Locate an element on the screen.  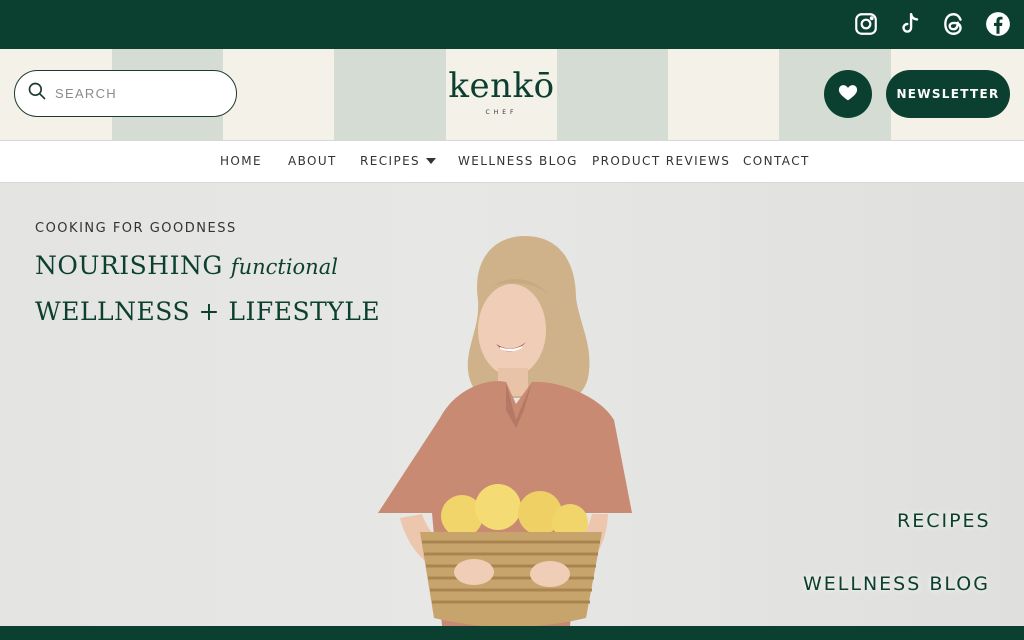
tiktok-icon is located at coordinates (910, 24).